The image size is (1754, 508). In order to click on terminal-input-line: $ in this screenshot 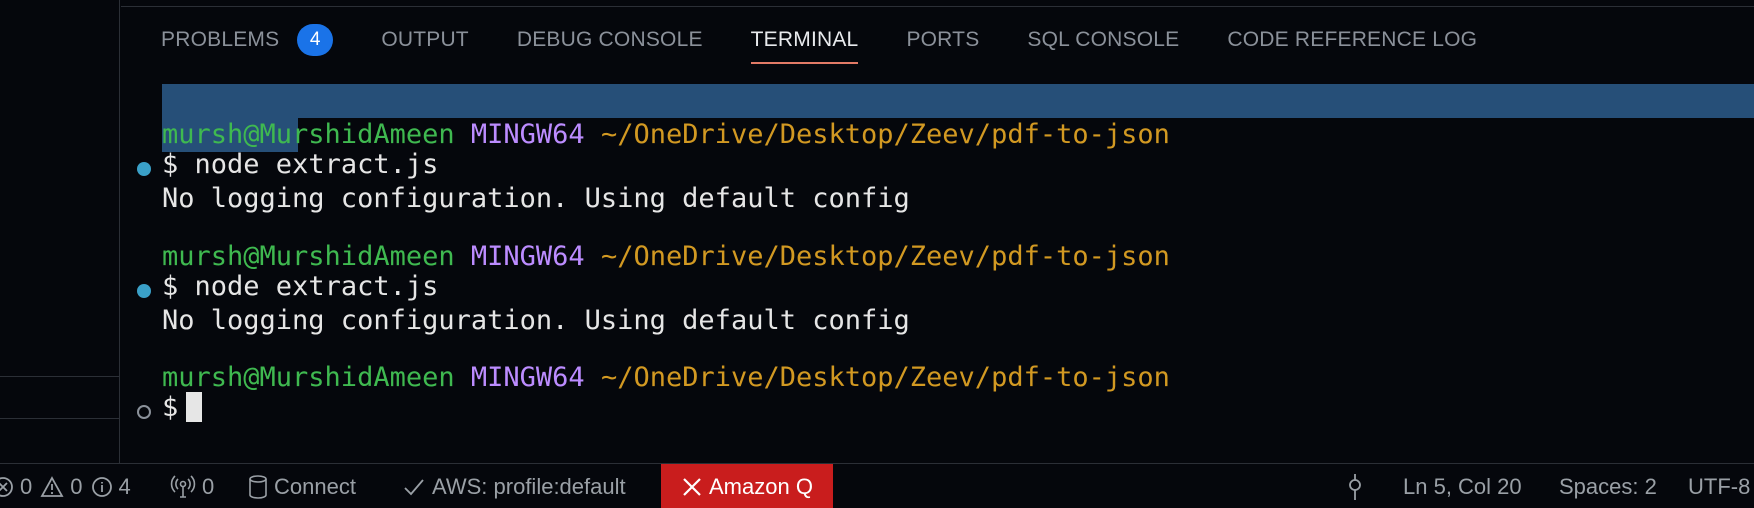, I will do `click(182, 408)`.